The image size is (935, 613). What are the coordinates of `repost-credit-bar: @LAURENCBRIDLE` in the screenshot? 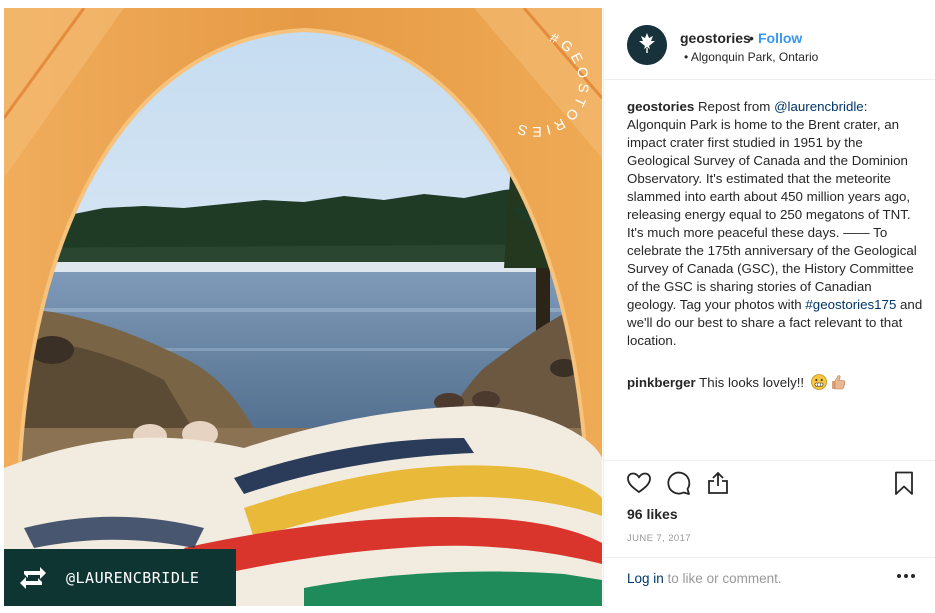 It's located at (120, 577).